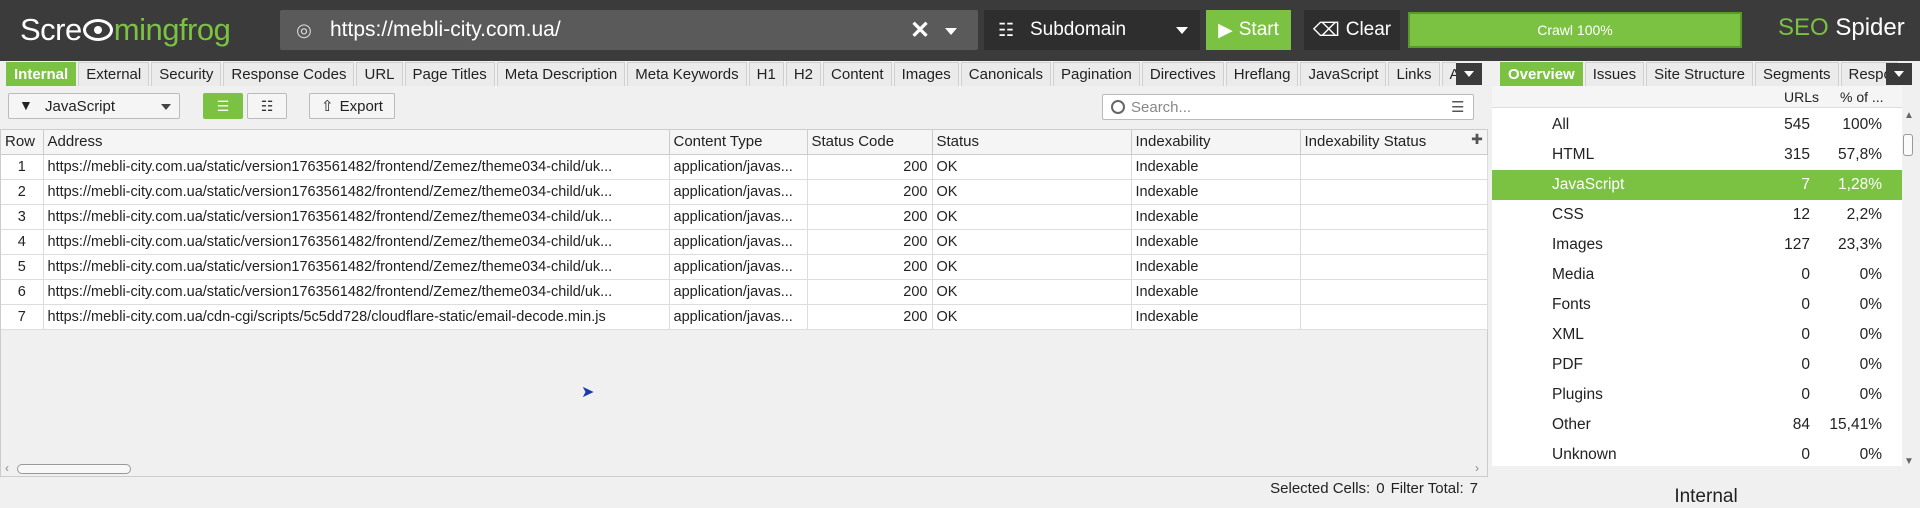 This screenshot has height=508, width=1920. What do you see at coordinates (1697, 125) in the screenshot?
I see `overview-row-all: All 545 100%` at bounding box center [1697, 125].